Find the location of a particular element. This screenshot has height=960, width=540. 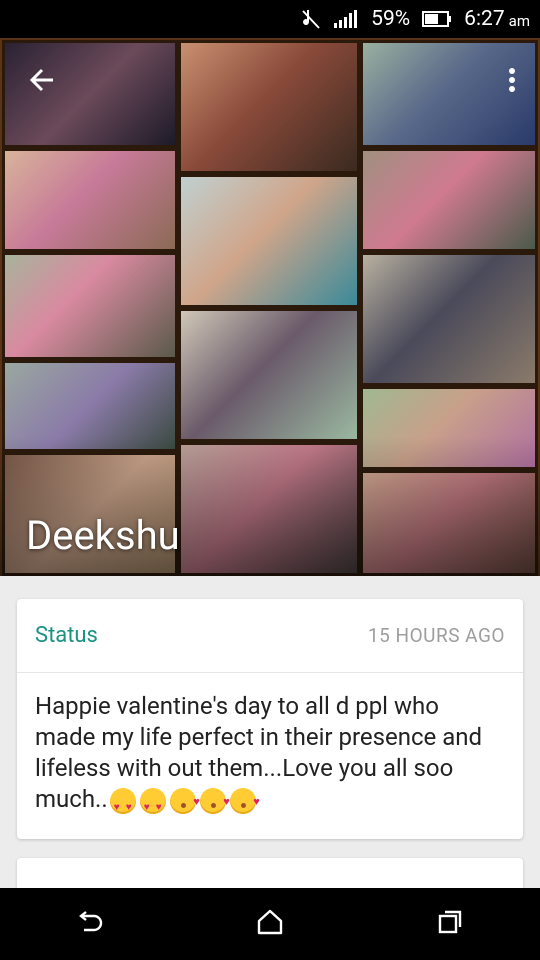

overflow-menu-button is located at coordinates (512, 82).